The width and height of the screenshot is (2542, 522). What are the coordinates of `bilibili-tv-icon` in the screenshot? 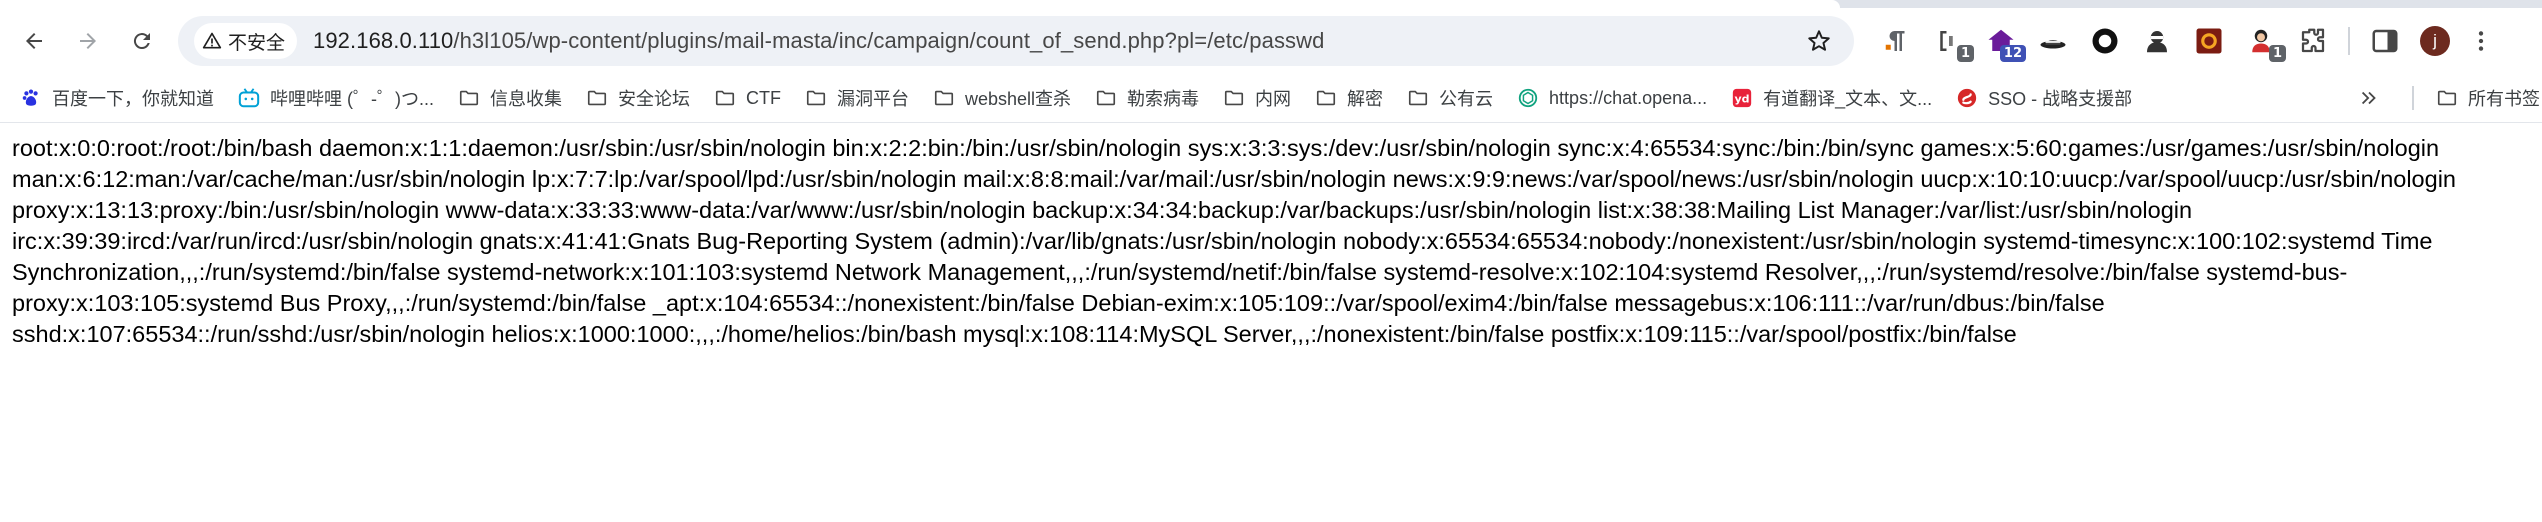 It's located at (249, 98).